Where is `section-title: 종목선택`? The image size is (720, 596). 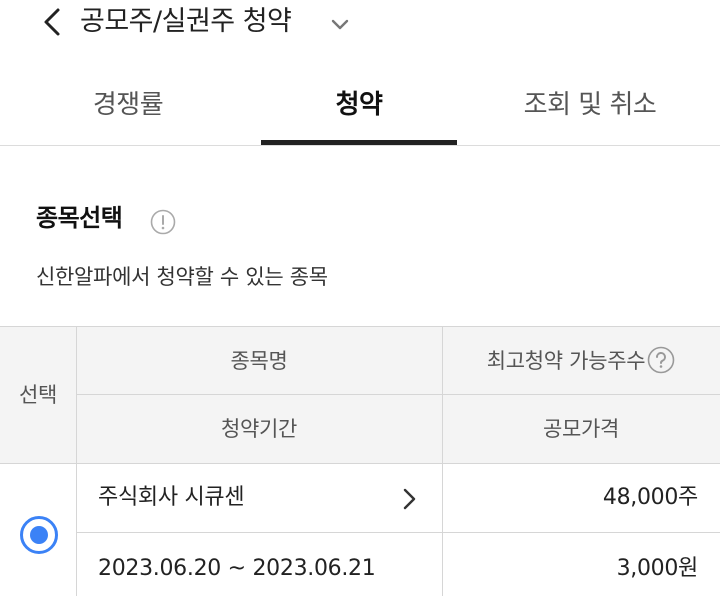 section-title: 종목선택 is located at coordinates (79, 218).